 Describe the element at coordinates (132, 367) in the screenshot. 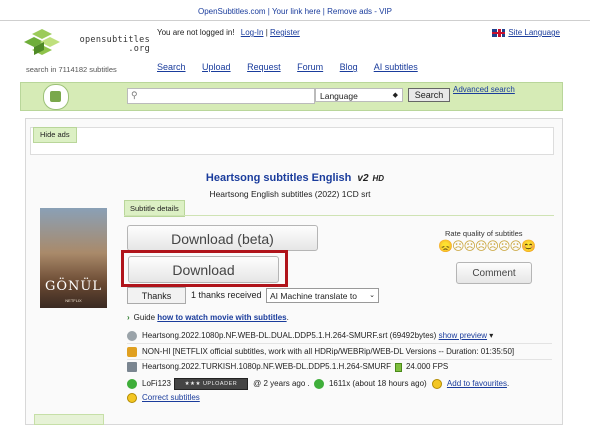

I see `document-icon` at that location.